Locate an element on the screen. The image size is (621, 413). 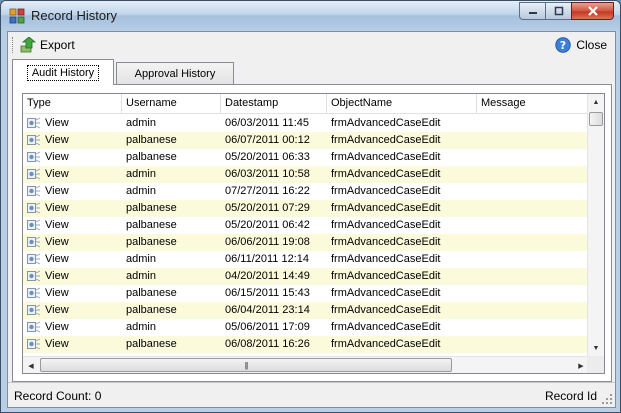
horizontal-scrollbar: ◀ ||| ▶ is located at coordinates (306, 364).